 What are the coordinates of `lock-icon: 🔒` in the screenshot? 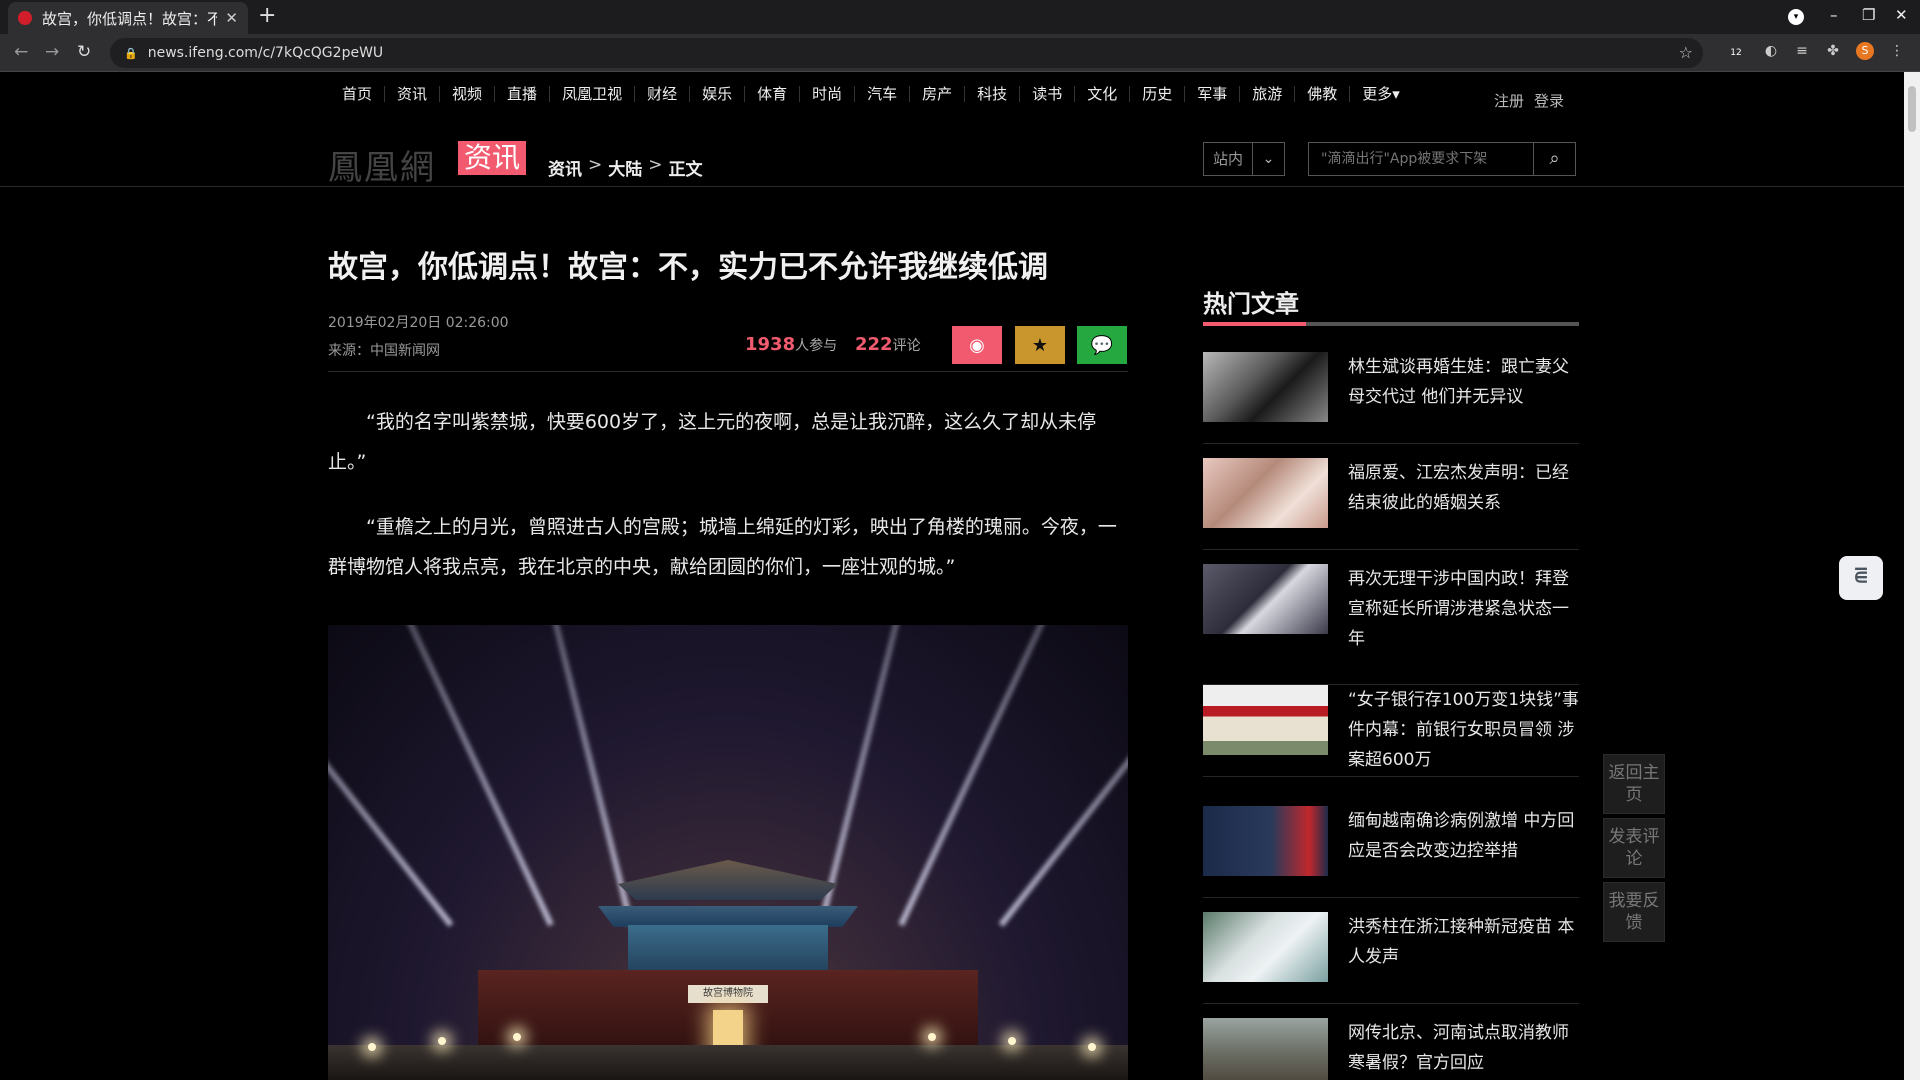 It's located at (131, 53).